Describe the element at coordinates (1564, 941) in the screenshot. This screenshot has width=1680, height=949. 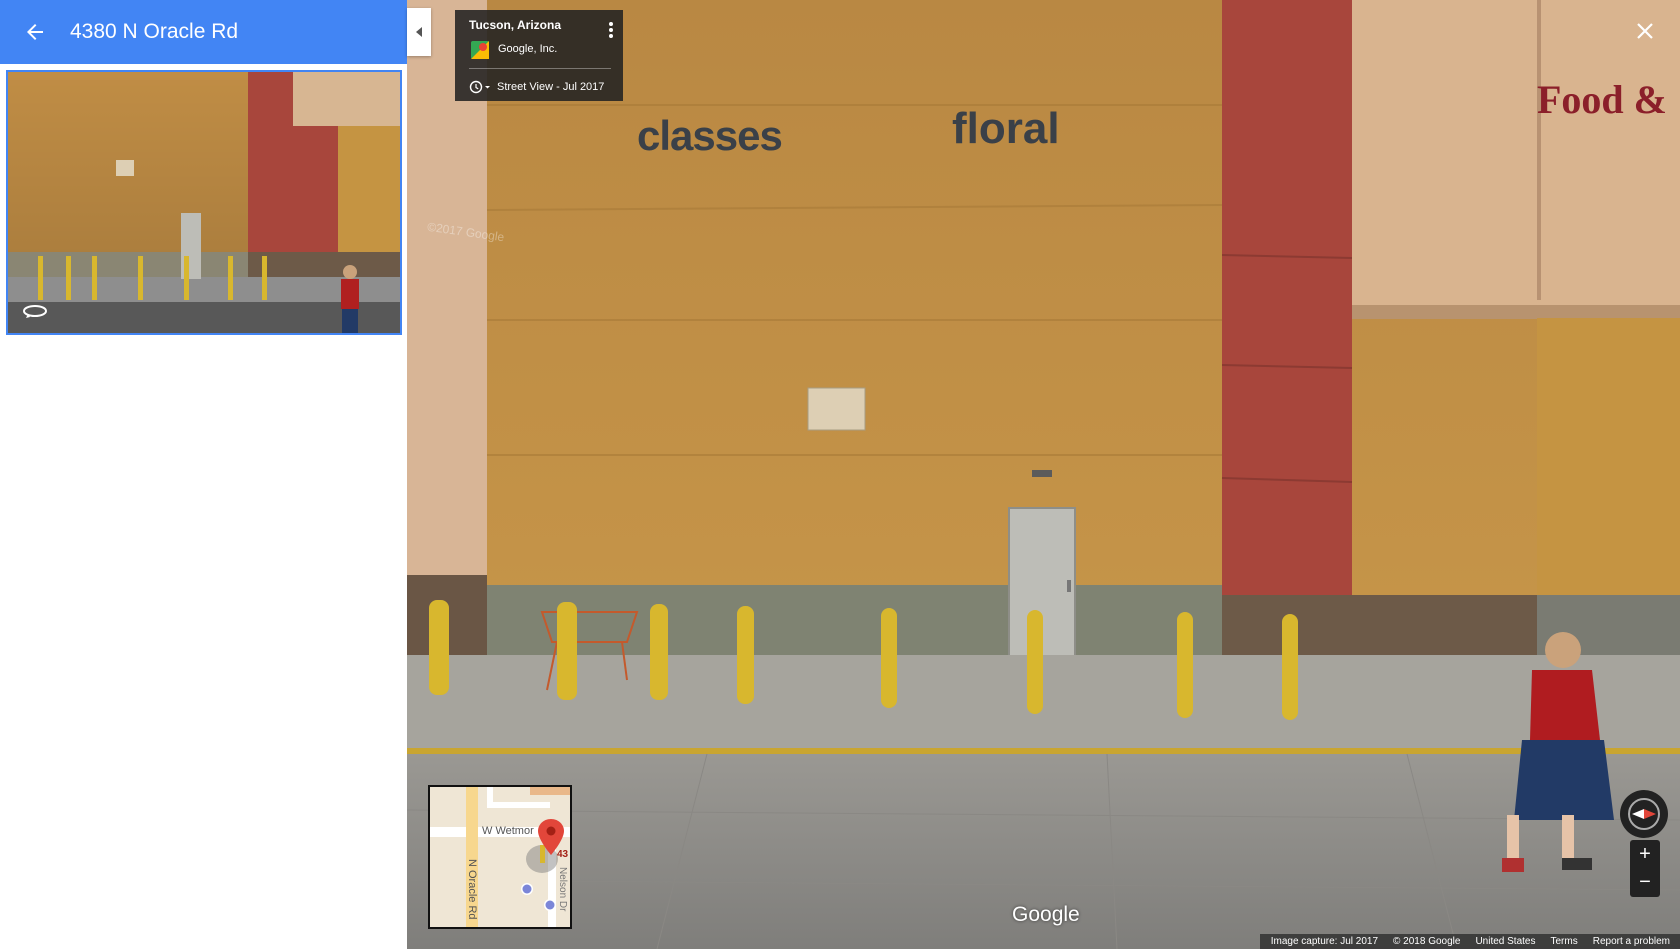
I see `terms-link: Terms` at that location.